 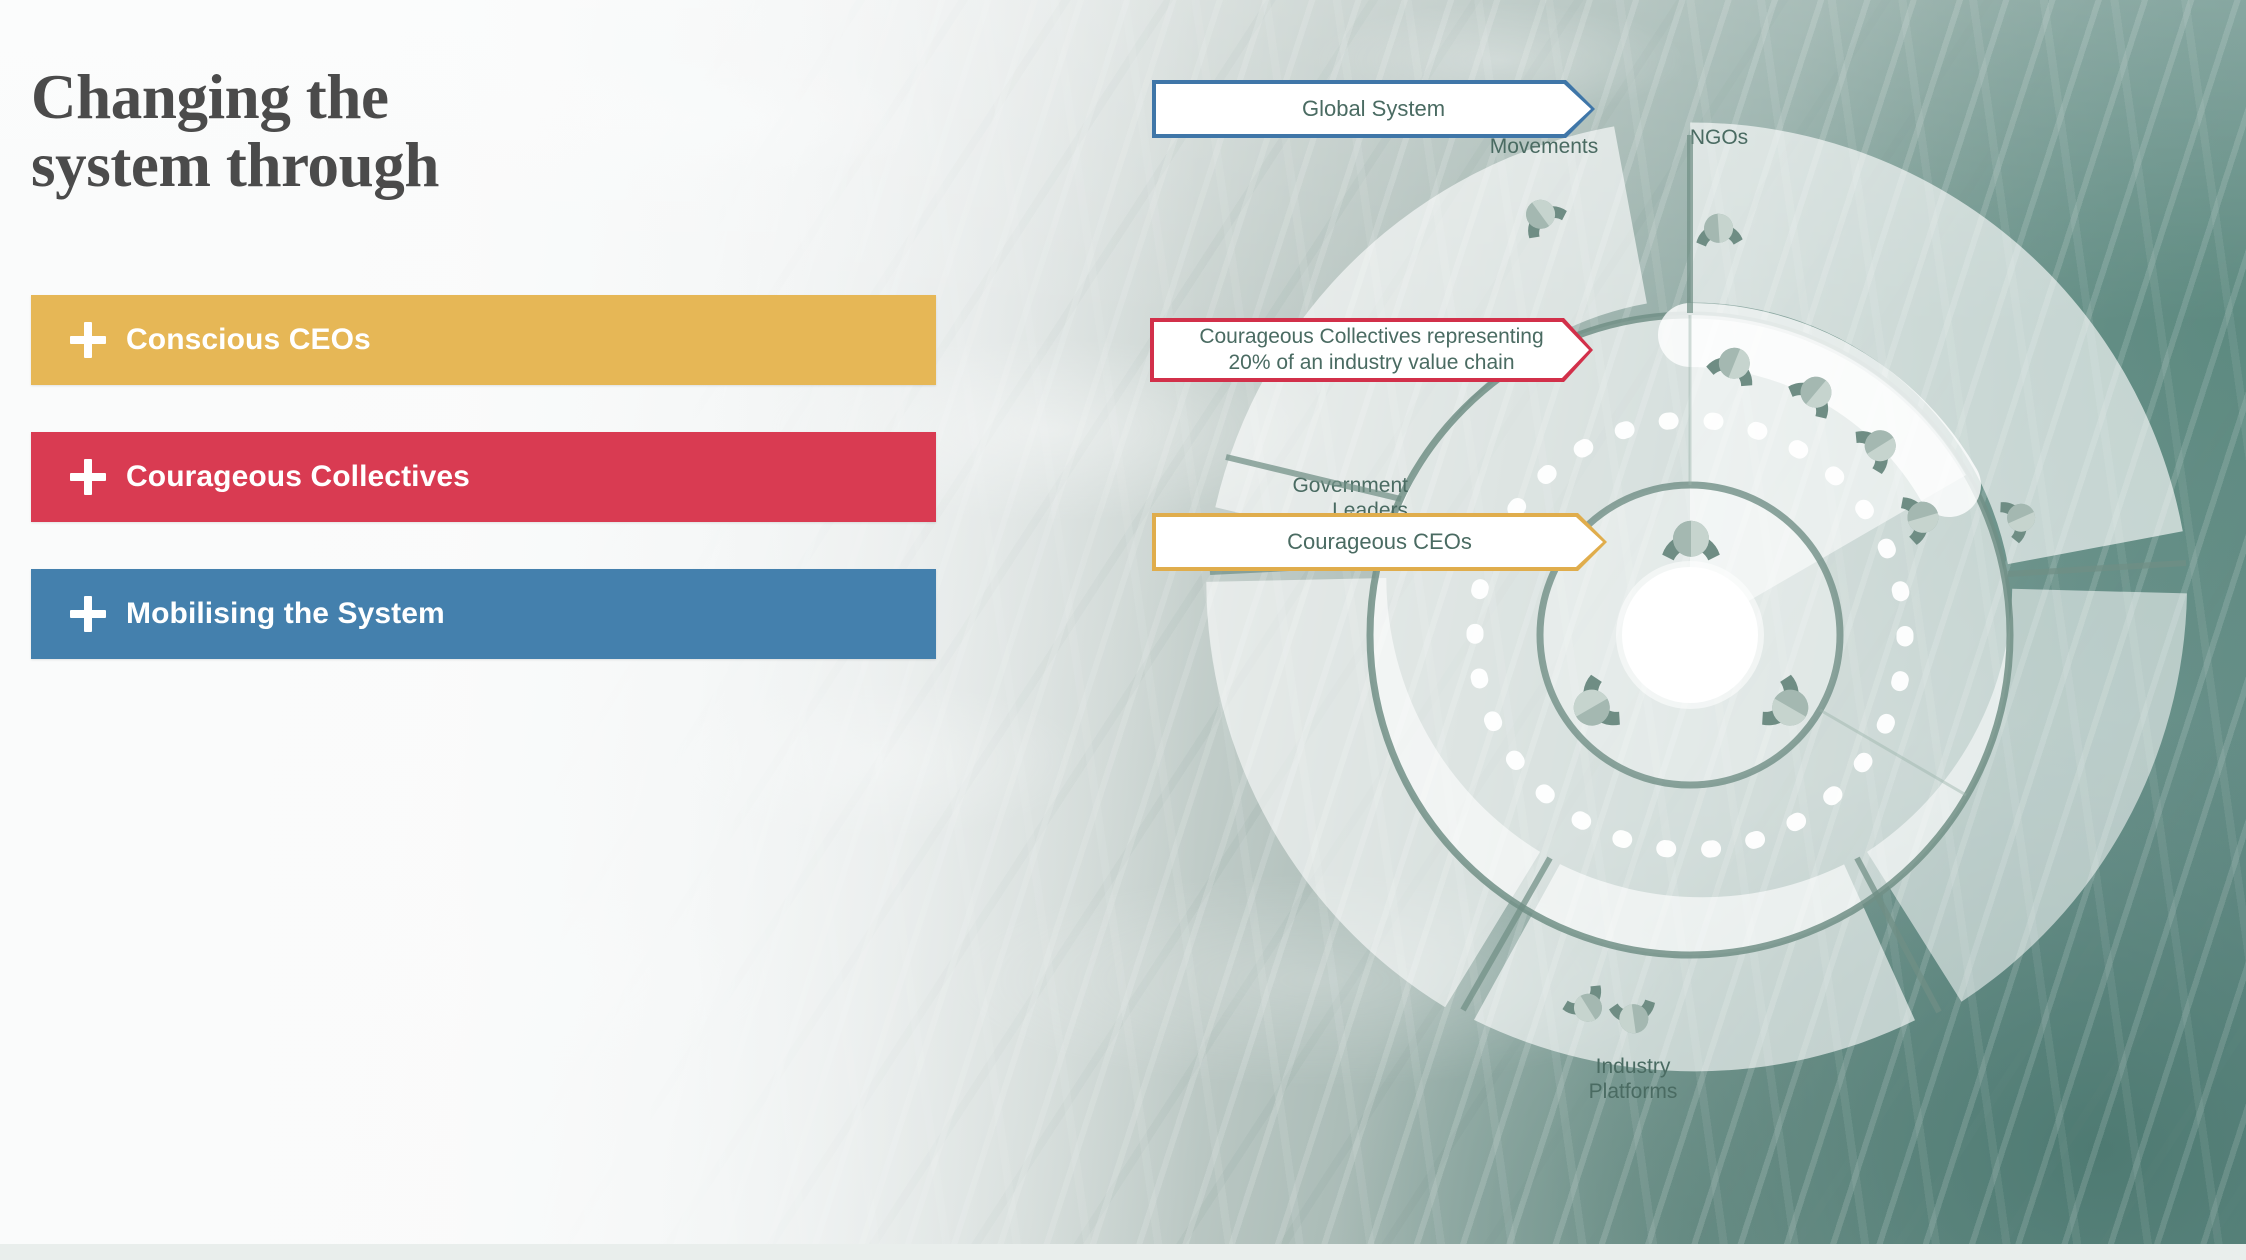 I want to click on callout-global-system: Global System, so click(x=1373, y=109).